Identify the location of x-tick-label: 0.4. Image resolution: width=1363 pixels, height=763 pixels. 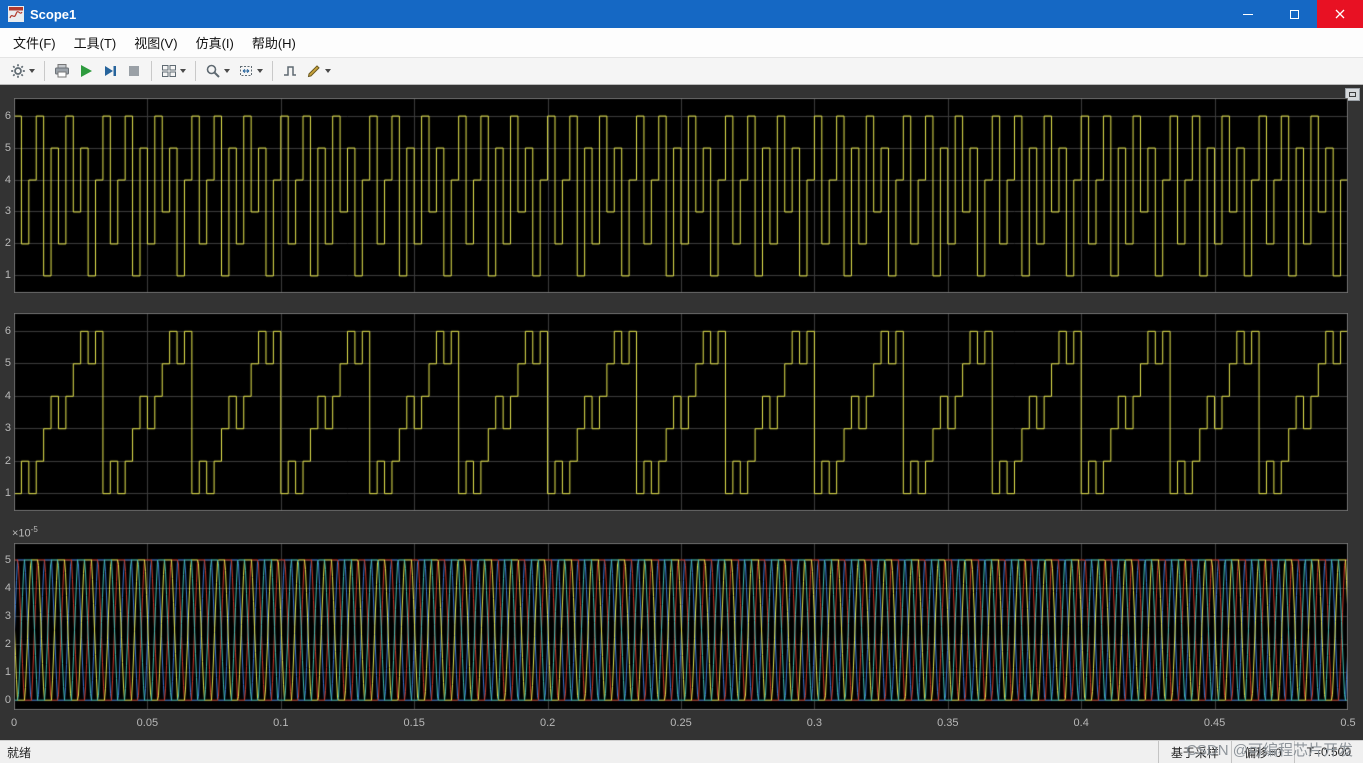
(1081, 723).